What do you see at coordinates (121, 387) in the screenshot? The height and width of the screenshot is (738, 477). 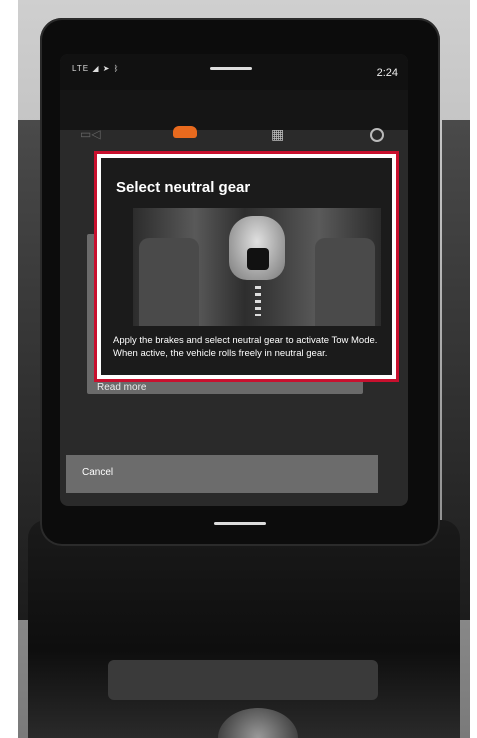 I see `read-more-link: Read more` at bounding box center [121, 387].